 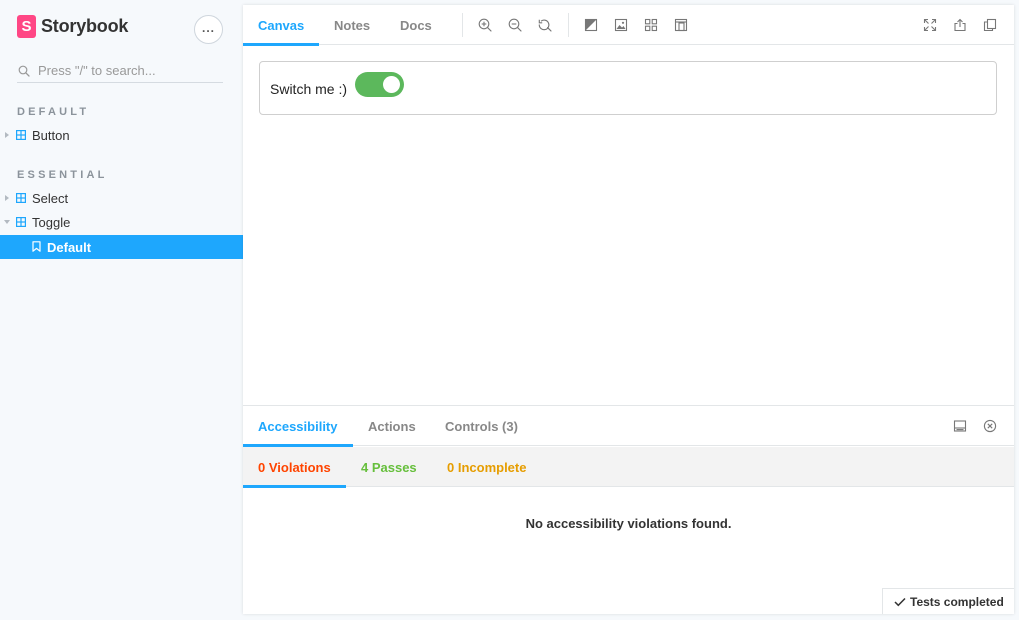 I want to click on toggle-label: Switch me :), so click(x=309, y=89).